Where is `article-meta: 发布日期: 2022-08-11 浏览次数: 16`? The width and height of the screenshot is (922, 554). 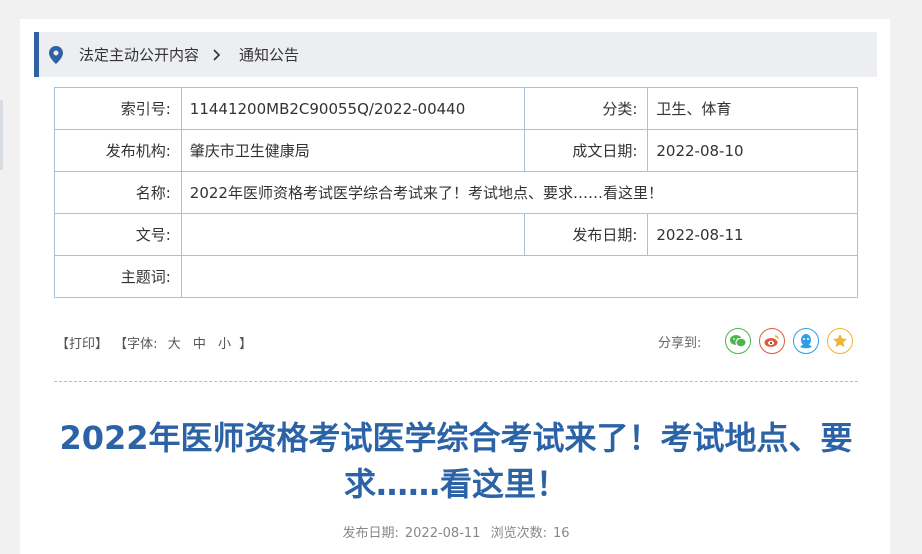 article-meta: 发布日期: 2022-08-11 浏览次数: 16 is located at coordinates (456, 531).